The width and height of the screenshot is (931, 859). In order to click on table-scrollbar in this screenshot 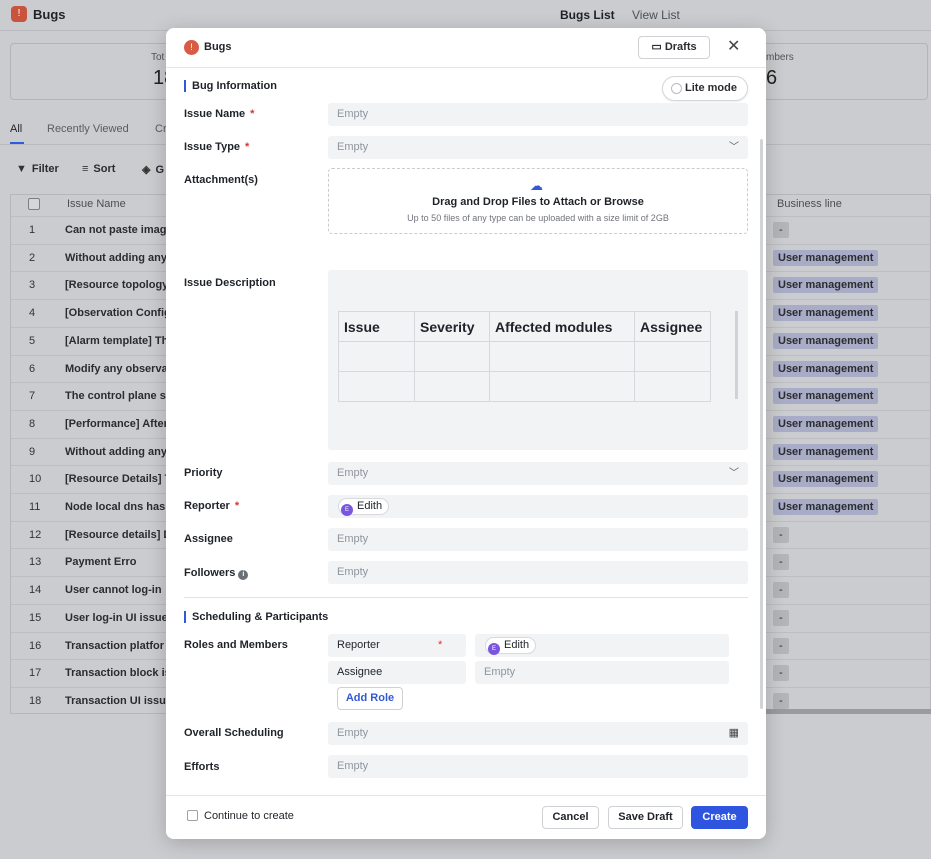, I will do `click(736, 355)`.